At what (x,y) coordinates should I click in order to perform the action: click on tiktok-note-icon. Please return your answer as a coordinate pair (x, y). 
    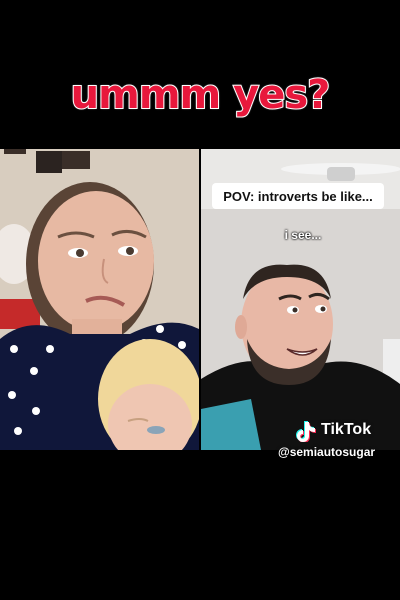
    Looking at the image, I should click on (306, 431).